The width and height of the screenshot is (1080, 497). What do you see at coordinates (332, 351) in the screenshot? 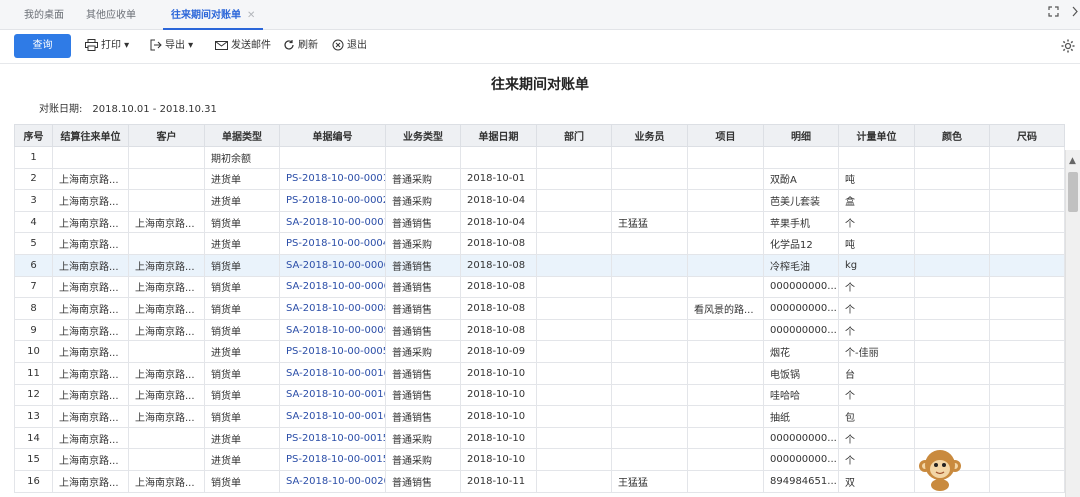
I see `table-cell: PS-2018-10-00-0005` at bounding box center [332, 351].